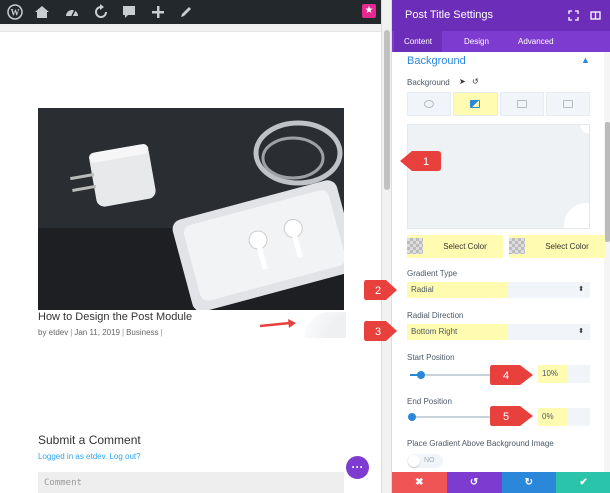 This screenshot has width=610, height=493. What do you see at coordinates (387, 110) in the screenshot?
I see `page-scrollbar-thumb` at bounding box center [387, 110].